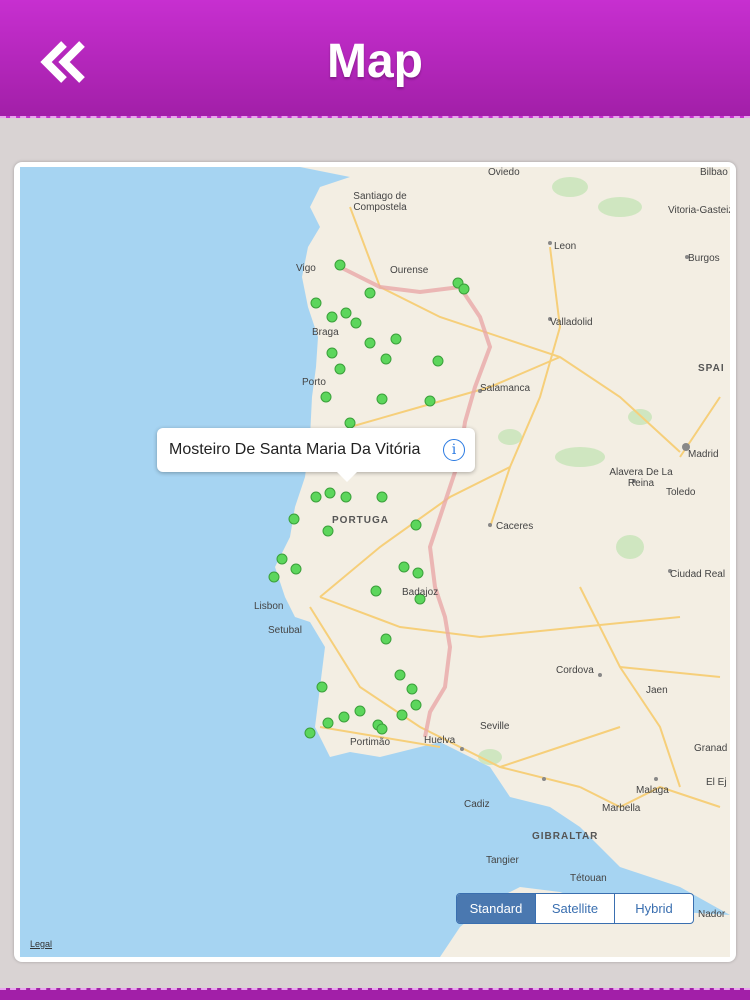 This screenshot has height=1000, width=750. Describe the element at coordinates (409, 270) in the screenshot. I see `city-ourense: Ourense` at that location.